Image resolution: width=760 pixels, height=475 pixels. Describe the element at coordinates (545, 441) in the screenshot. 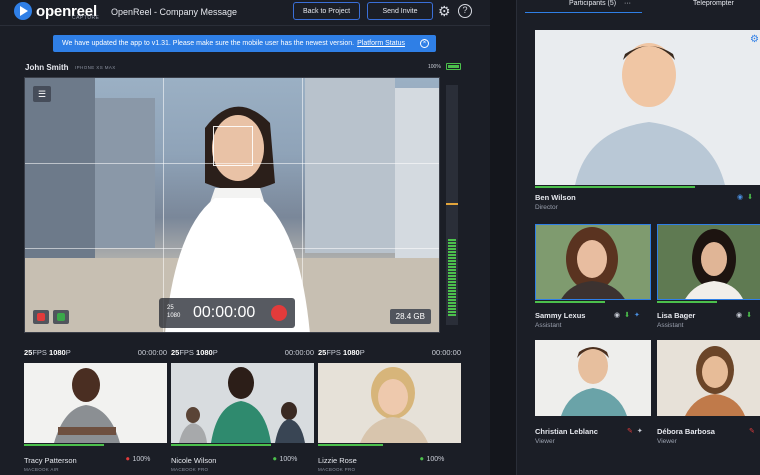

I see `participant-role: Viewer` at that location.